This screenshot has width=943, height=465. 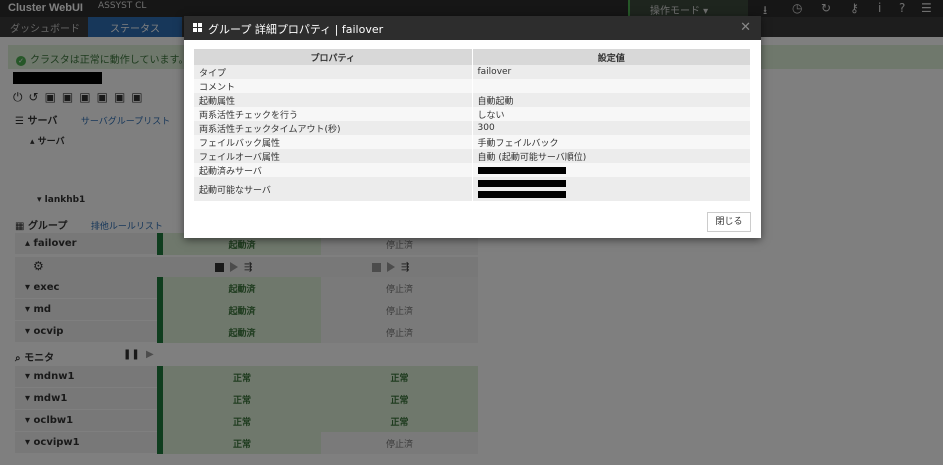 I want to click on property-value: 自動起動, so click(x=611, y=100).